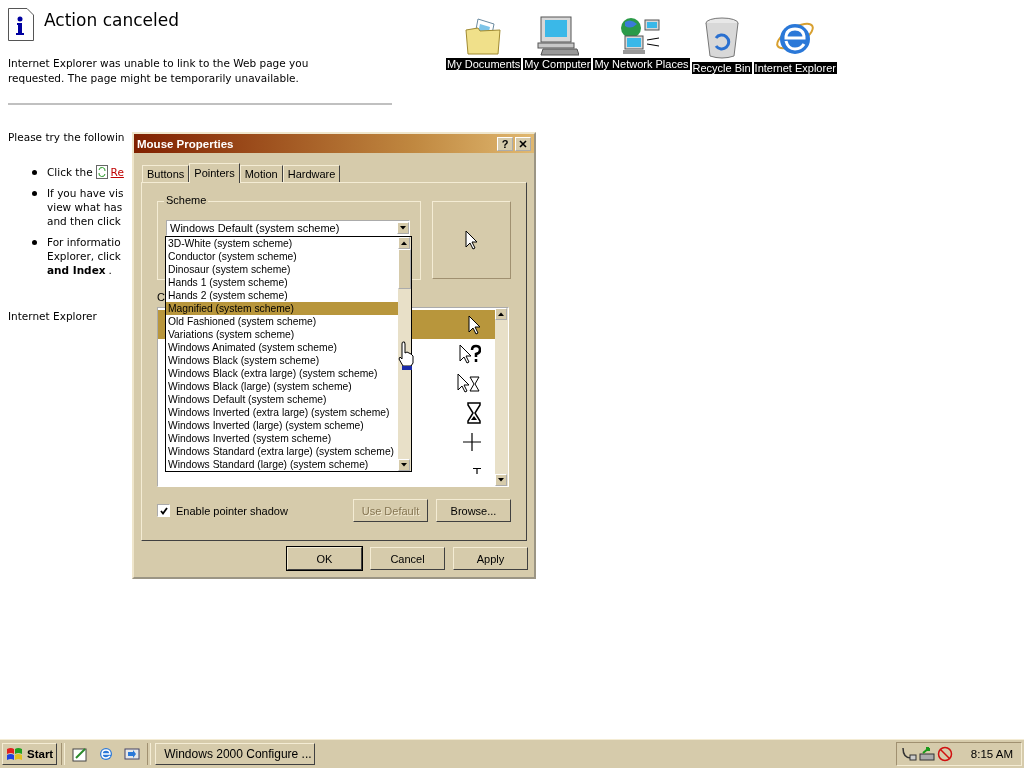  Describe the element at coordinates (991, 754) in the screenshot. I see `clock: 8:15 AM` at that location.